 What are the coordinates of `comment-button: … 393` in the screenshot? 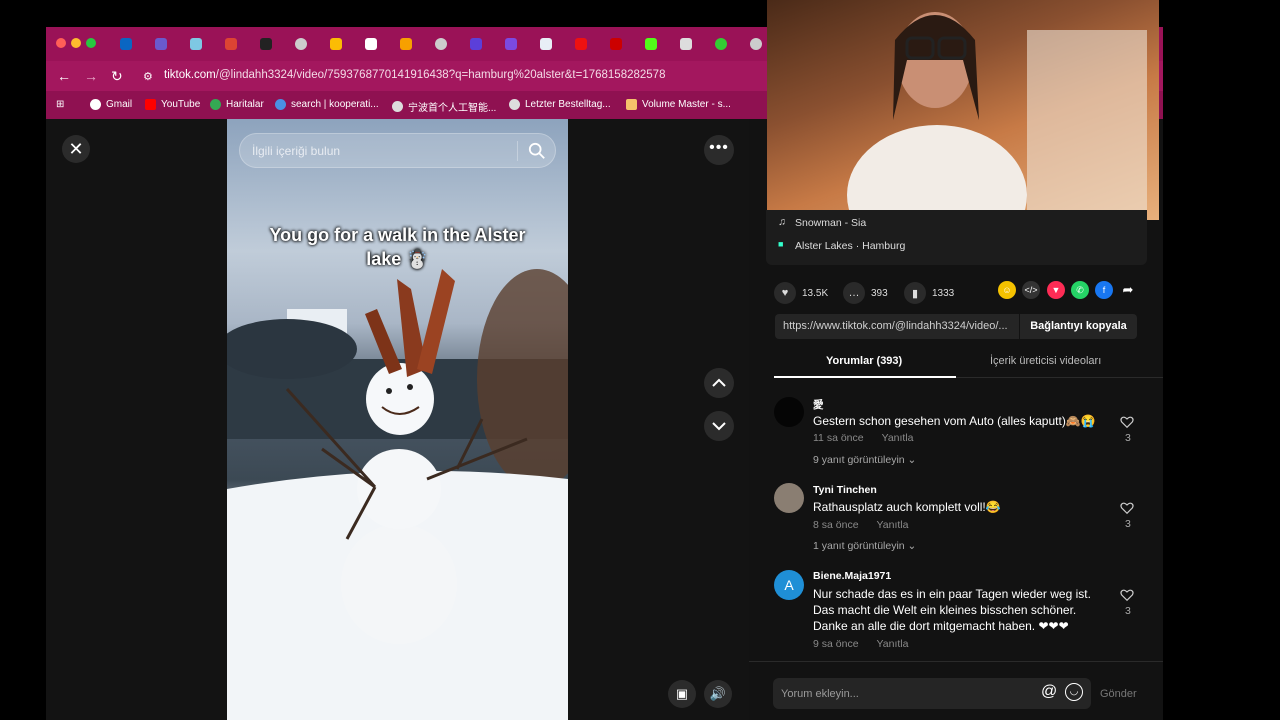 It's located at (865, 293).